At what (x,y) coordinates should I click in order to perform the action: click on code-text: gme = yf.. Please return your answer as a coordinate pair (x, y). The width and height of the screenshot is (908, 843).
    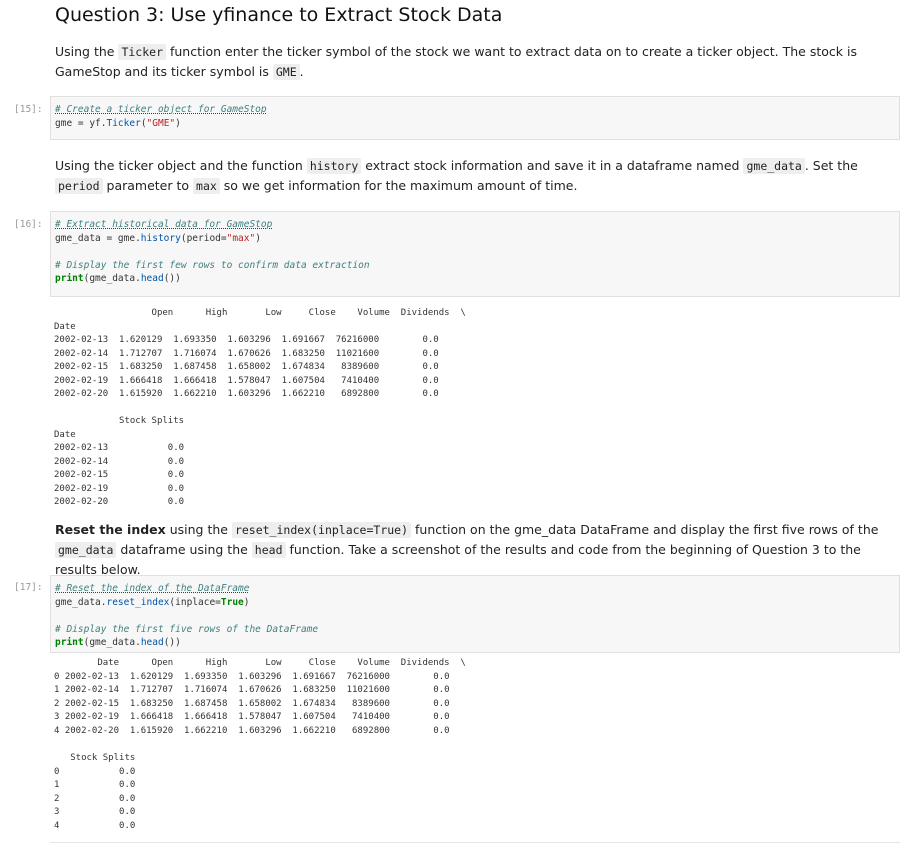
    Looking at the image, I should click on (81, 123).